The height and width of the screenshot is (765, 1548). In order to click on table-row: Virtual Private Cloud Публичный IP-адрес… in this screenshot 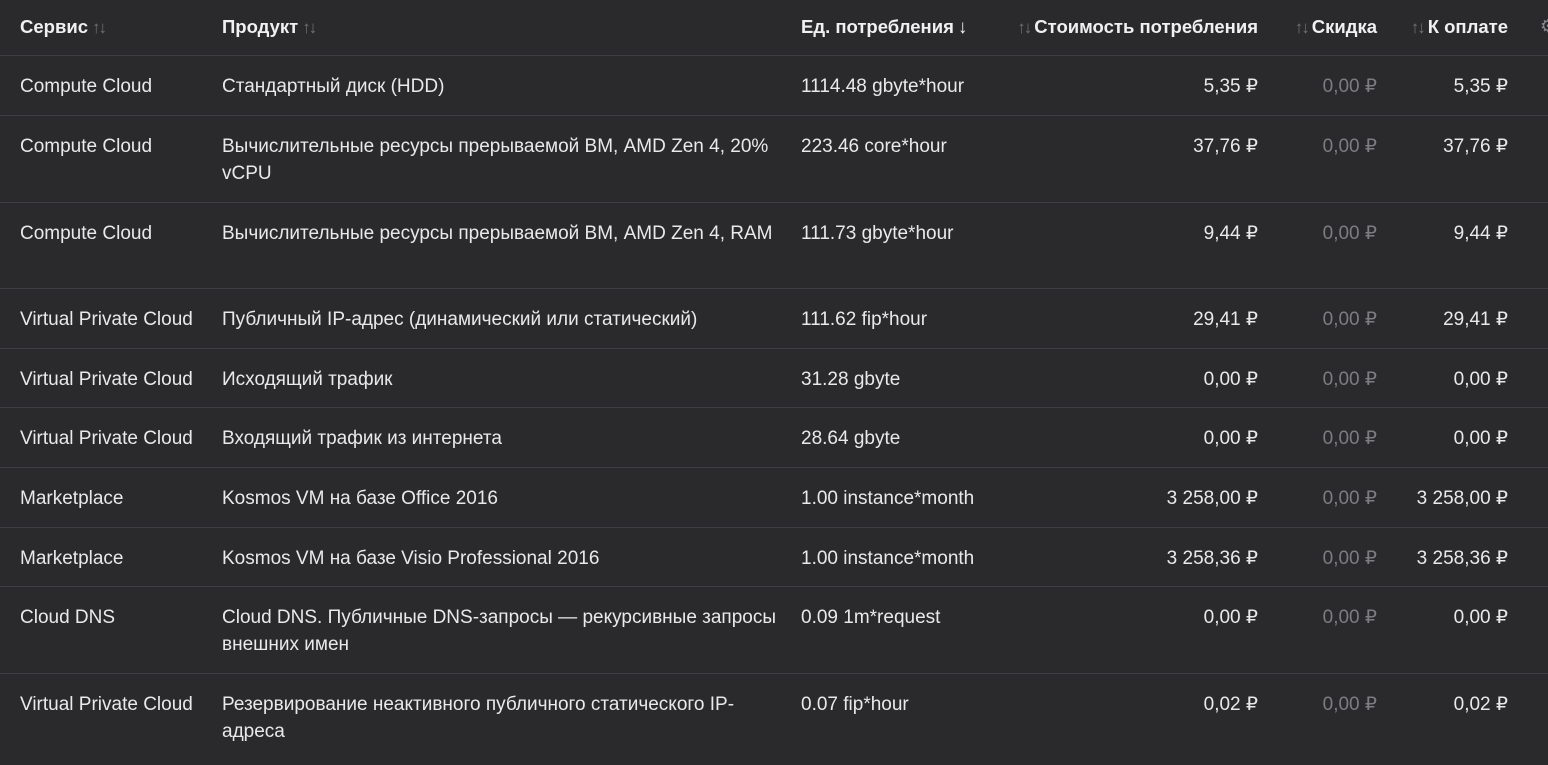, I will do `click(774, 319)`.